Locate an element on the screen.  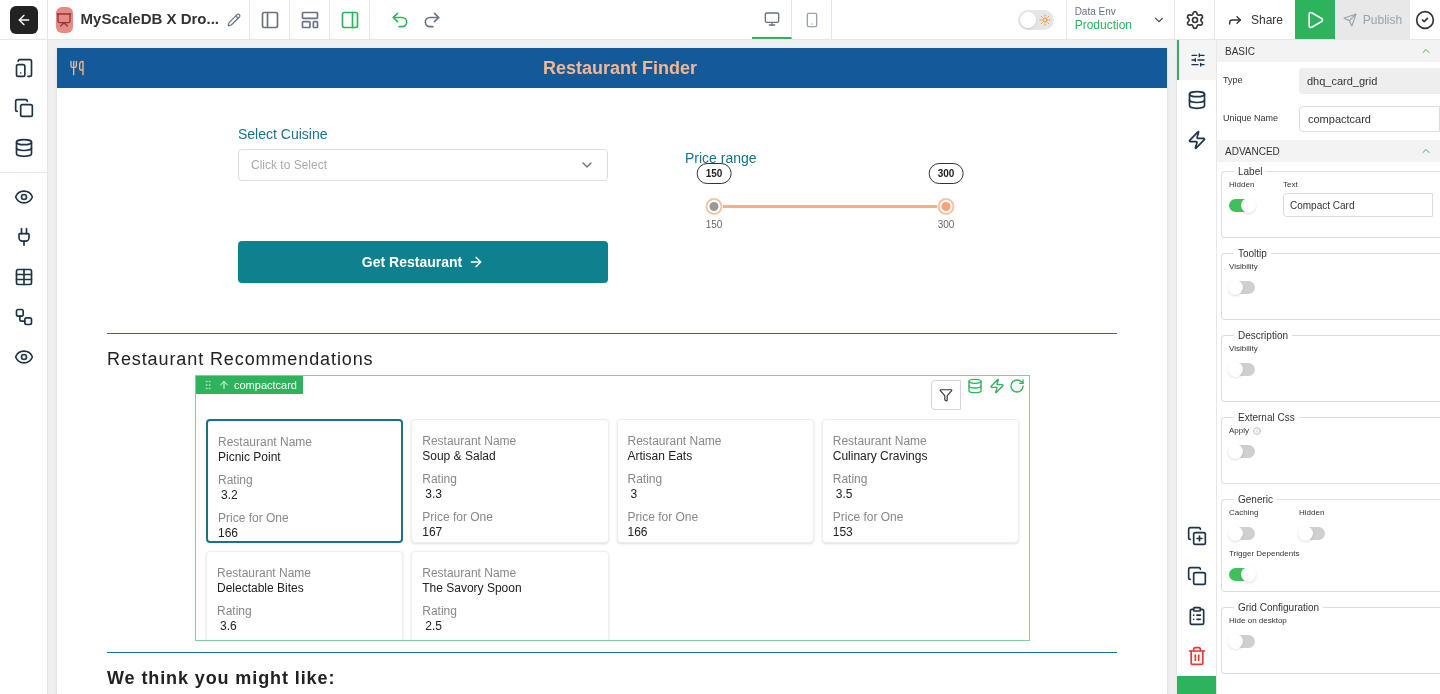
slider-tick-label: 300 is located at coordinates (946, 225).